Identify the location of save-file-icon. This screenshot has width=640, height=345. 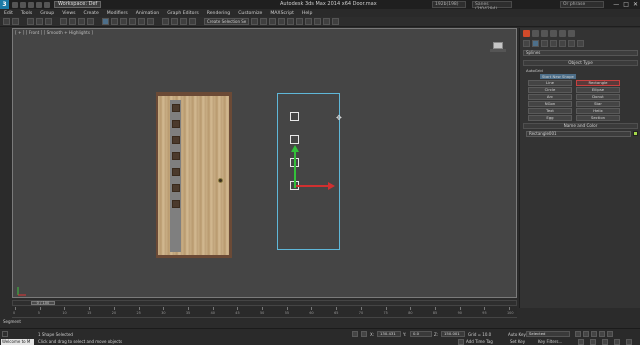
(31, 4).